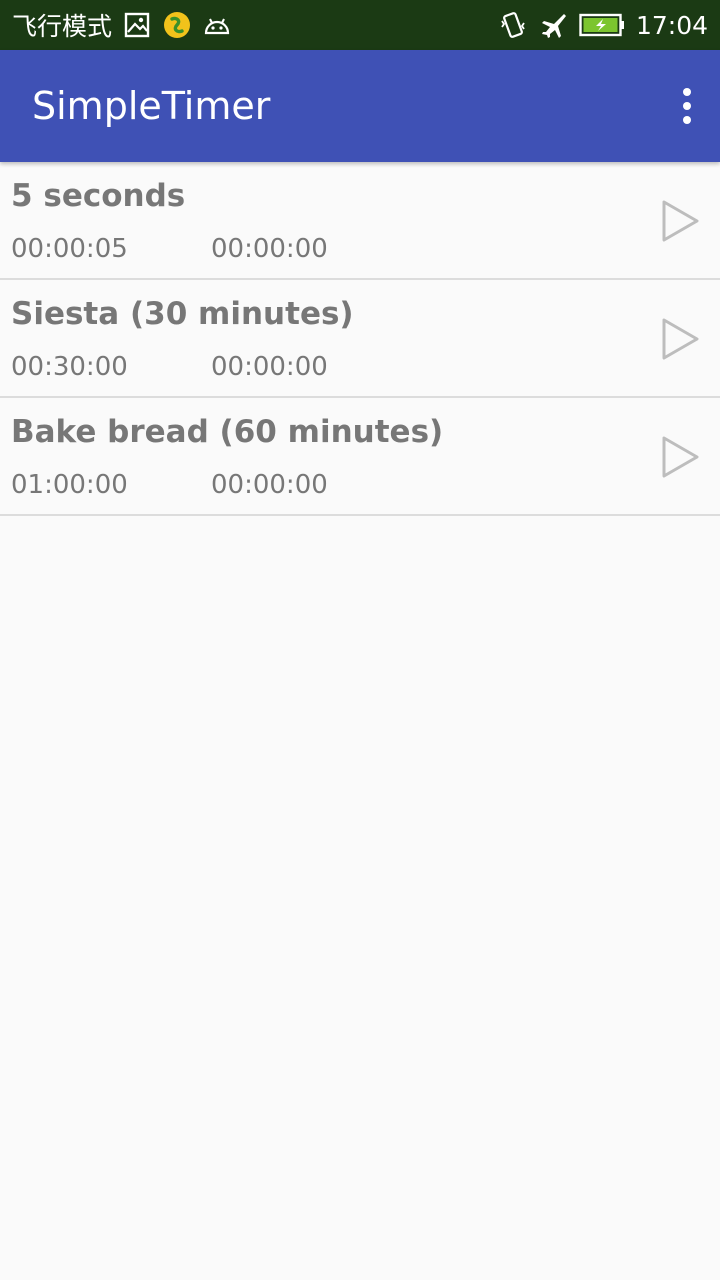 This screenshot has height=1280, width=720. What do you see at coordinates (671, 25) in the screenshot?
I see `status-time: 17:04` at bounding box center [671, 25].